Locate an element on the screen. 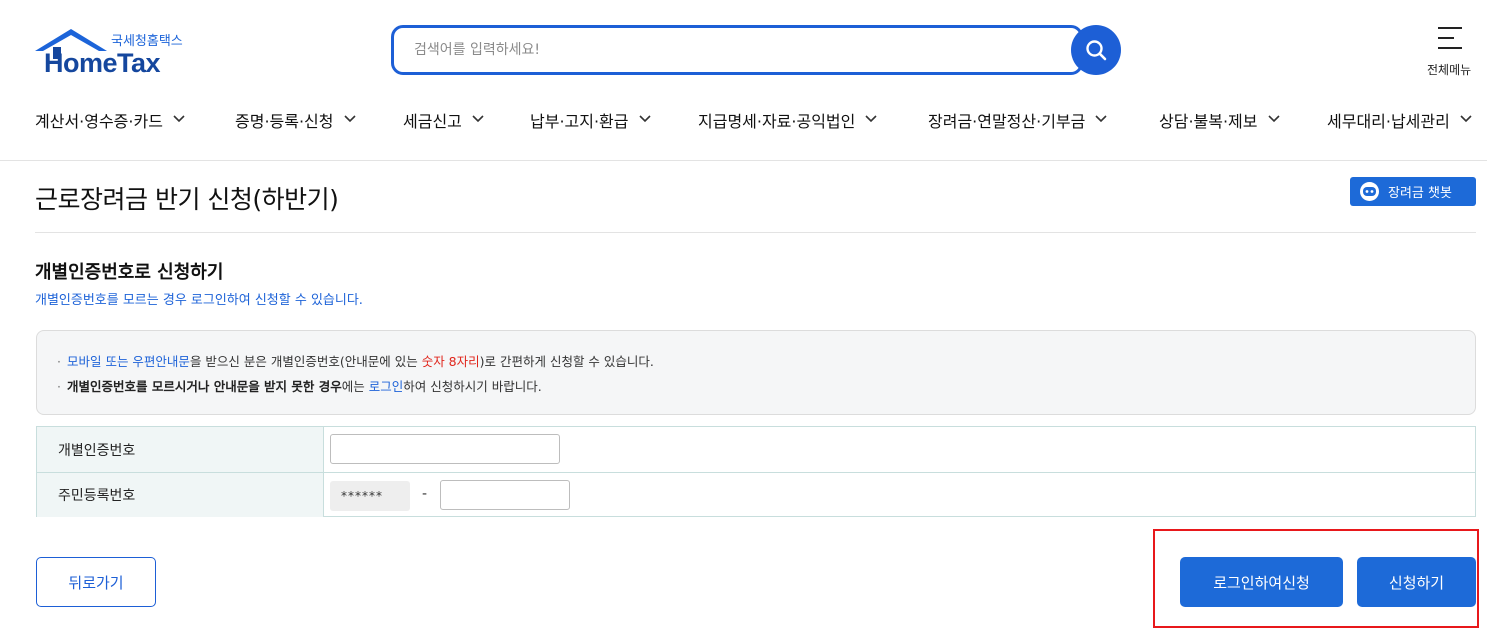 Image resolution: width=1487 pixels, height=639 pixels. search-icon is located at coordinates (1096, 50).